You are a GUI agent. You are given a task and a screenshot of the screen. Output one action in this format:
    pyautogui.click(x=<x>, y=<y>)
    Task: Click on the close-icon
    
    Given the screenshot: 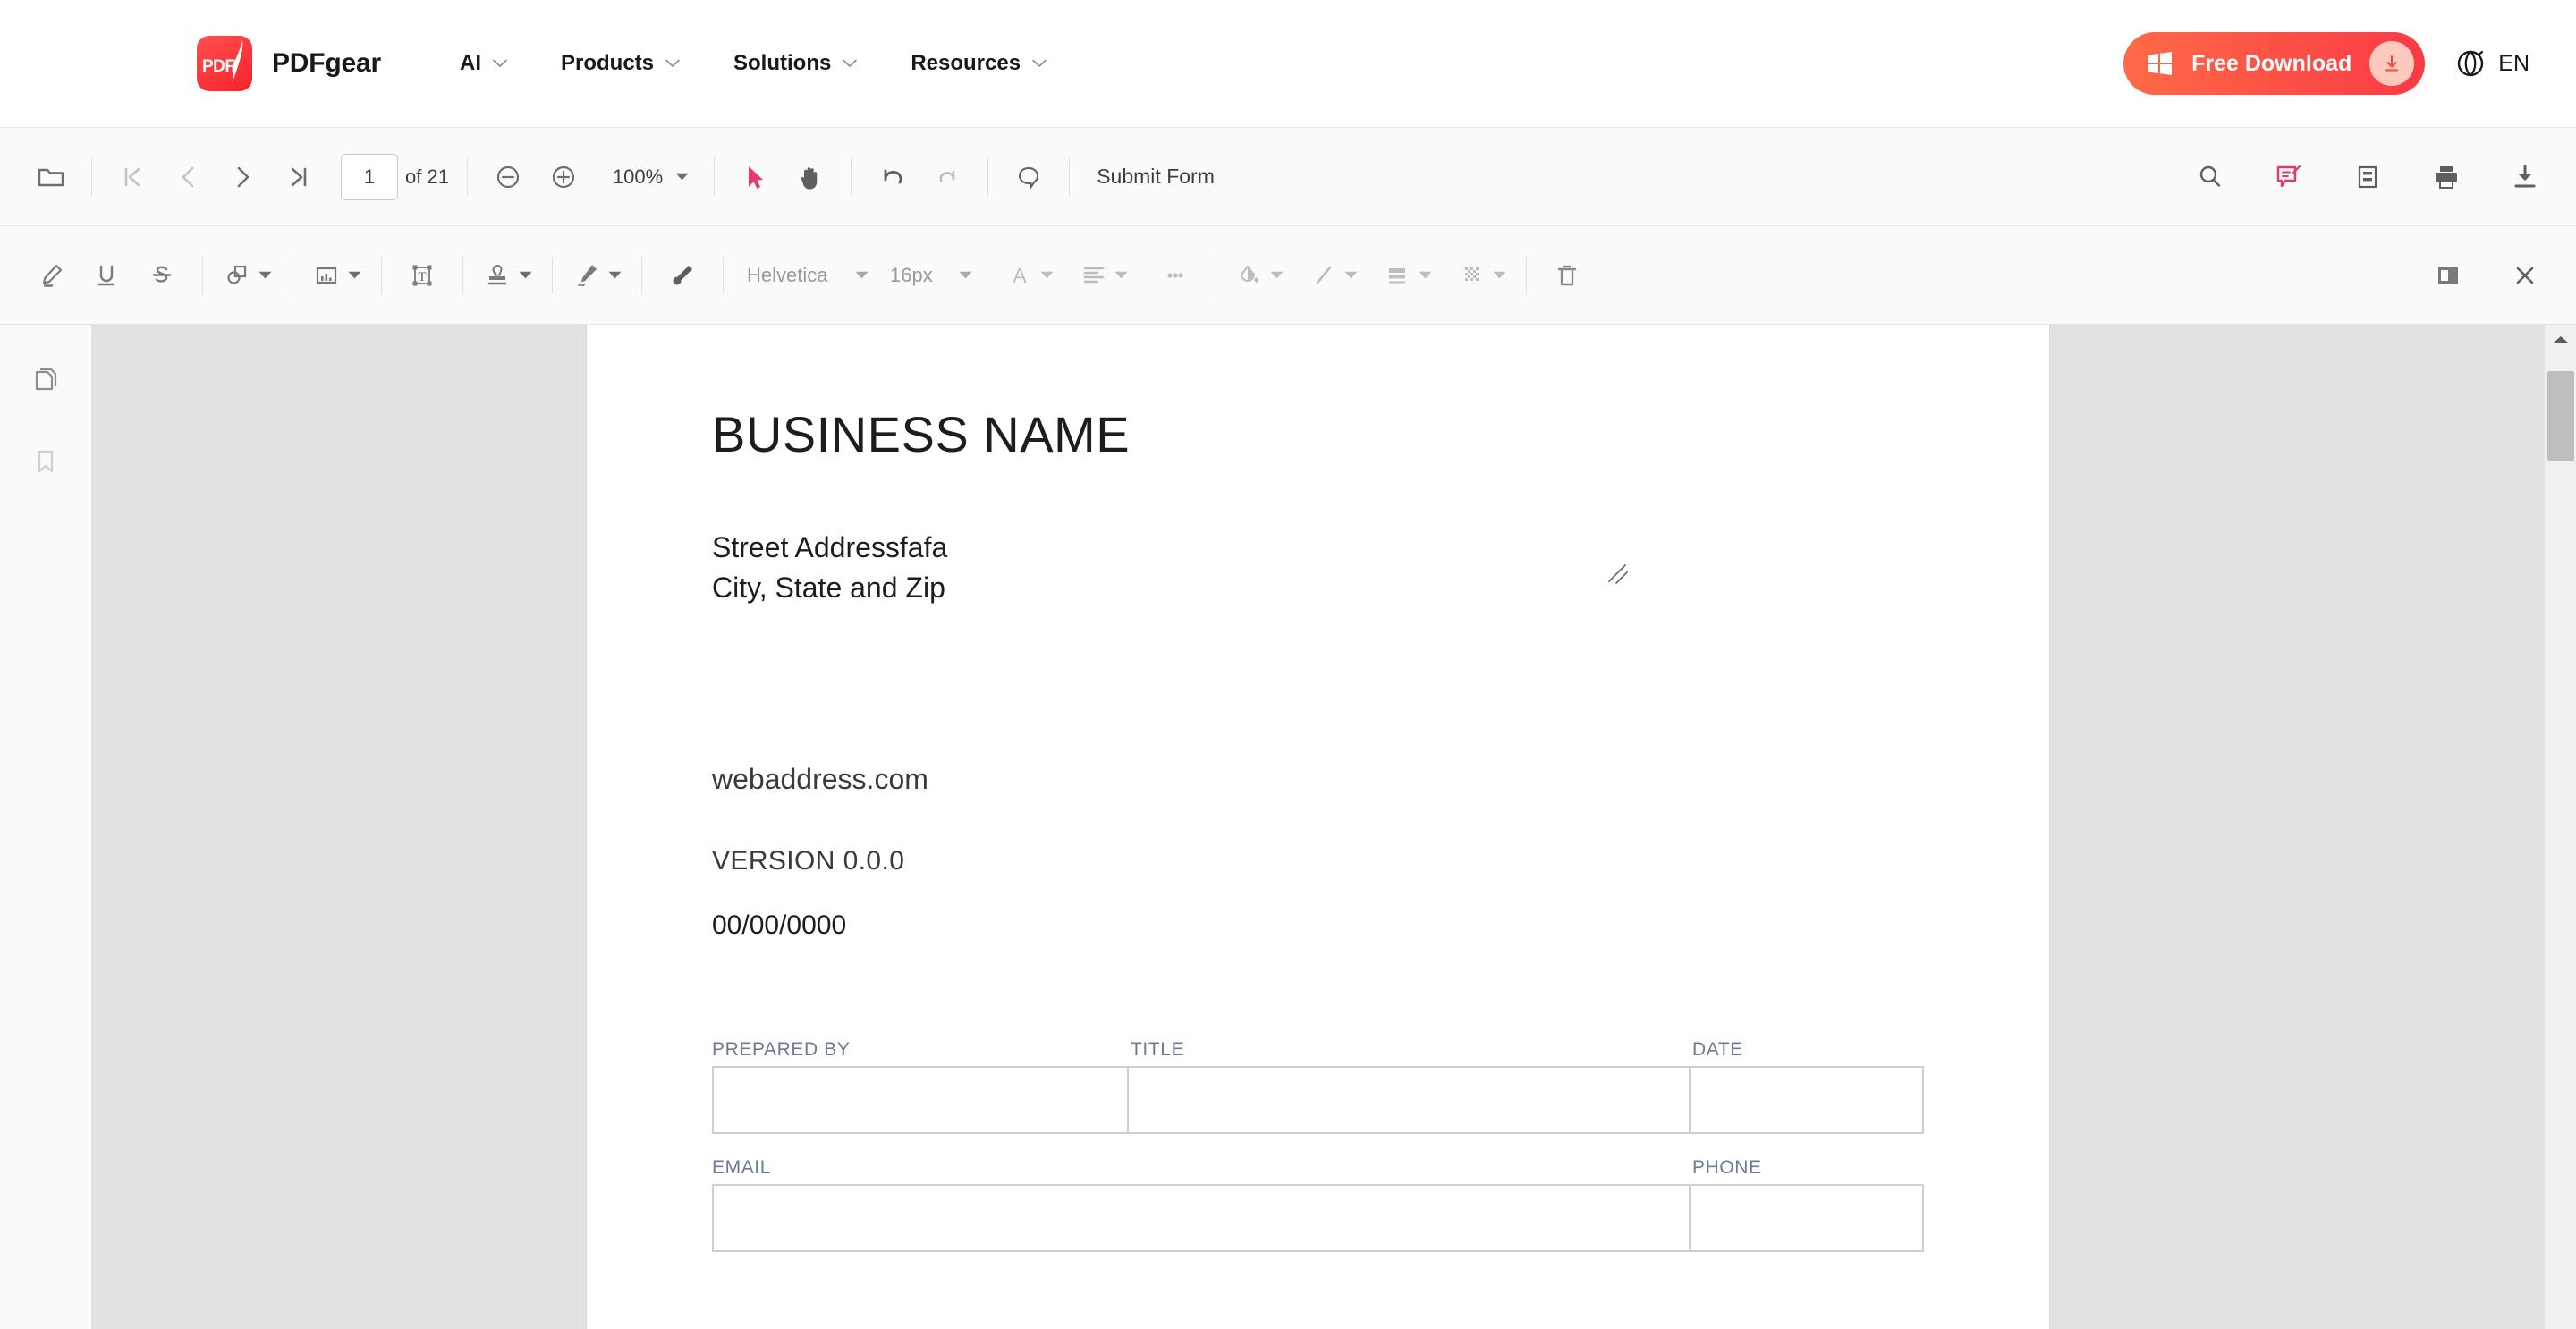 What is the action you would take?
    pyautogui.click(x=2525, y=275)
    